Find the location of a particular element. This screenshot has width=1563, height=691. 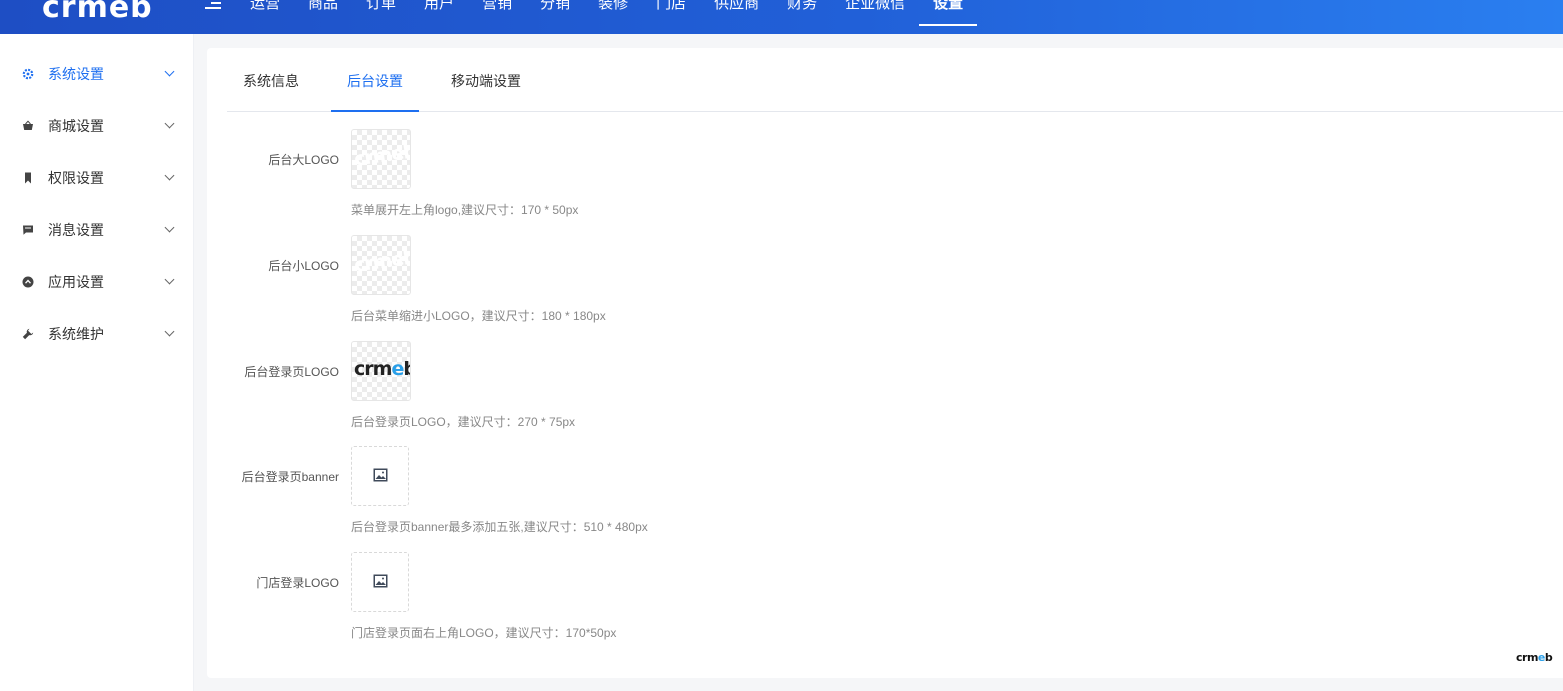

nav-item-stores: 门店 is located at coordinates (671, 11).